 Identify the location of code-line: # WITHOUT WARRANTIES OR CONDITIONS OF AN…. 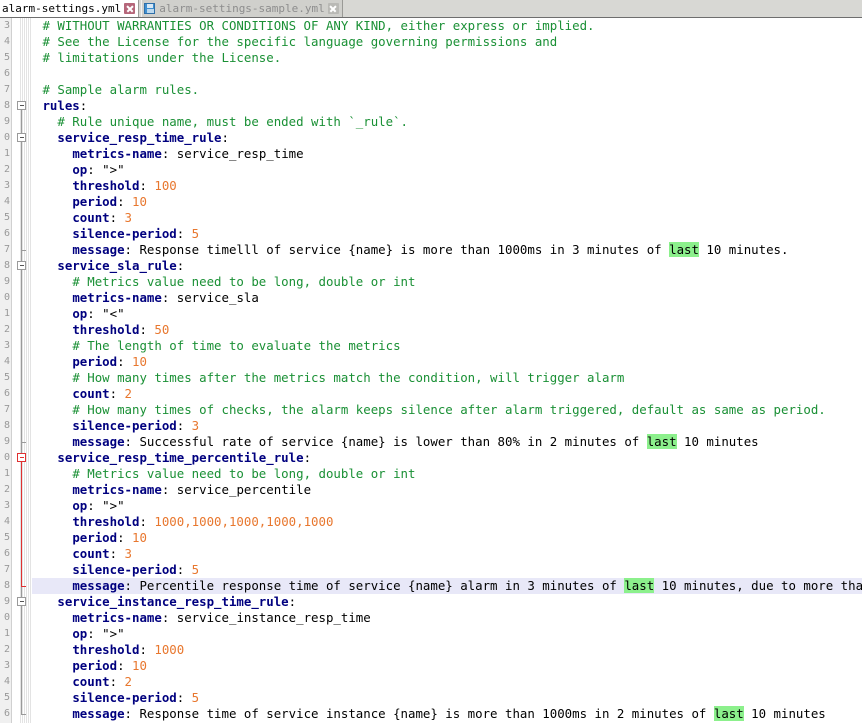
(447, 26).